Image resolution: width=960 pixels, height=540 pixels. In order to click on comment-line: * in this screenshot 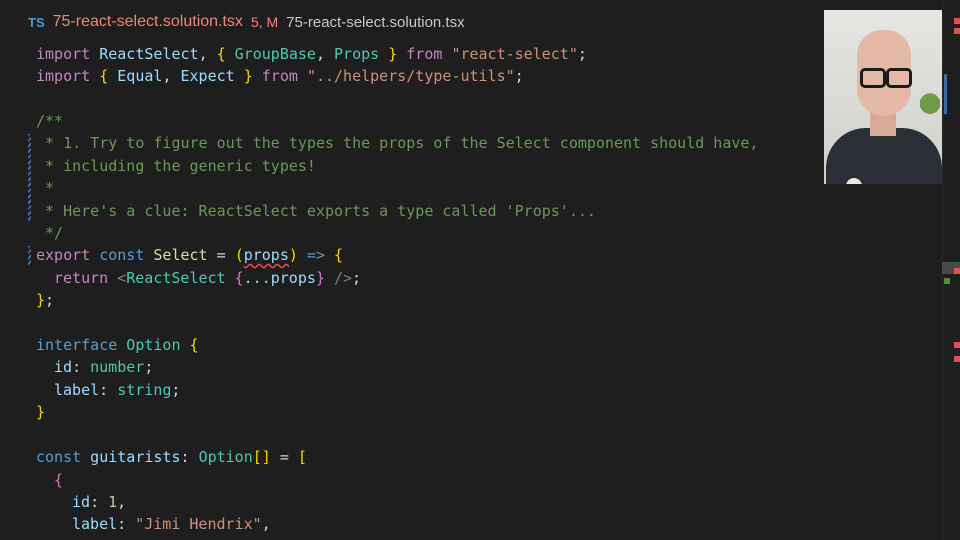, I will do `click(45, 188)`.